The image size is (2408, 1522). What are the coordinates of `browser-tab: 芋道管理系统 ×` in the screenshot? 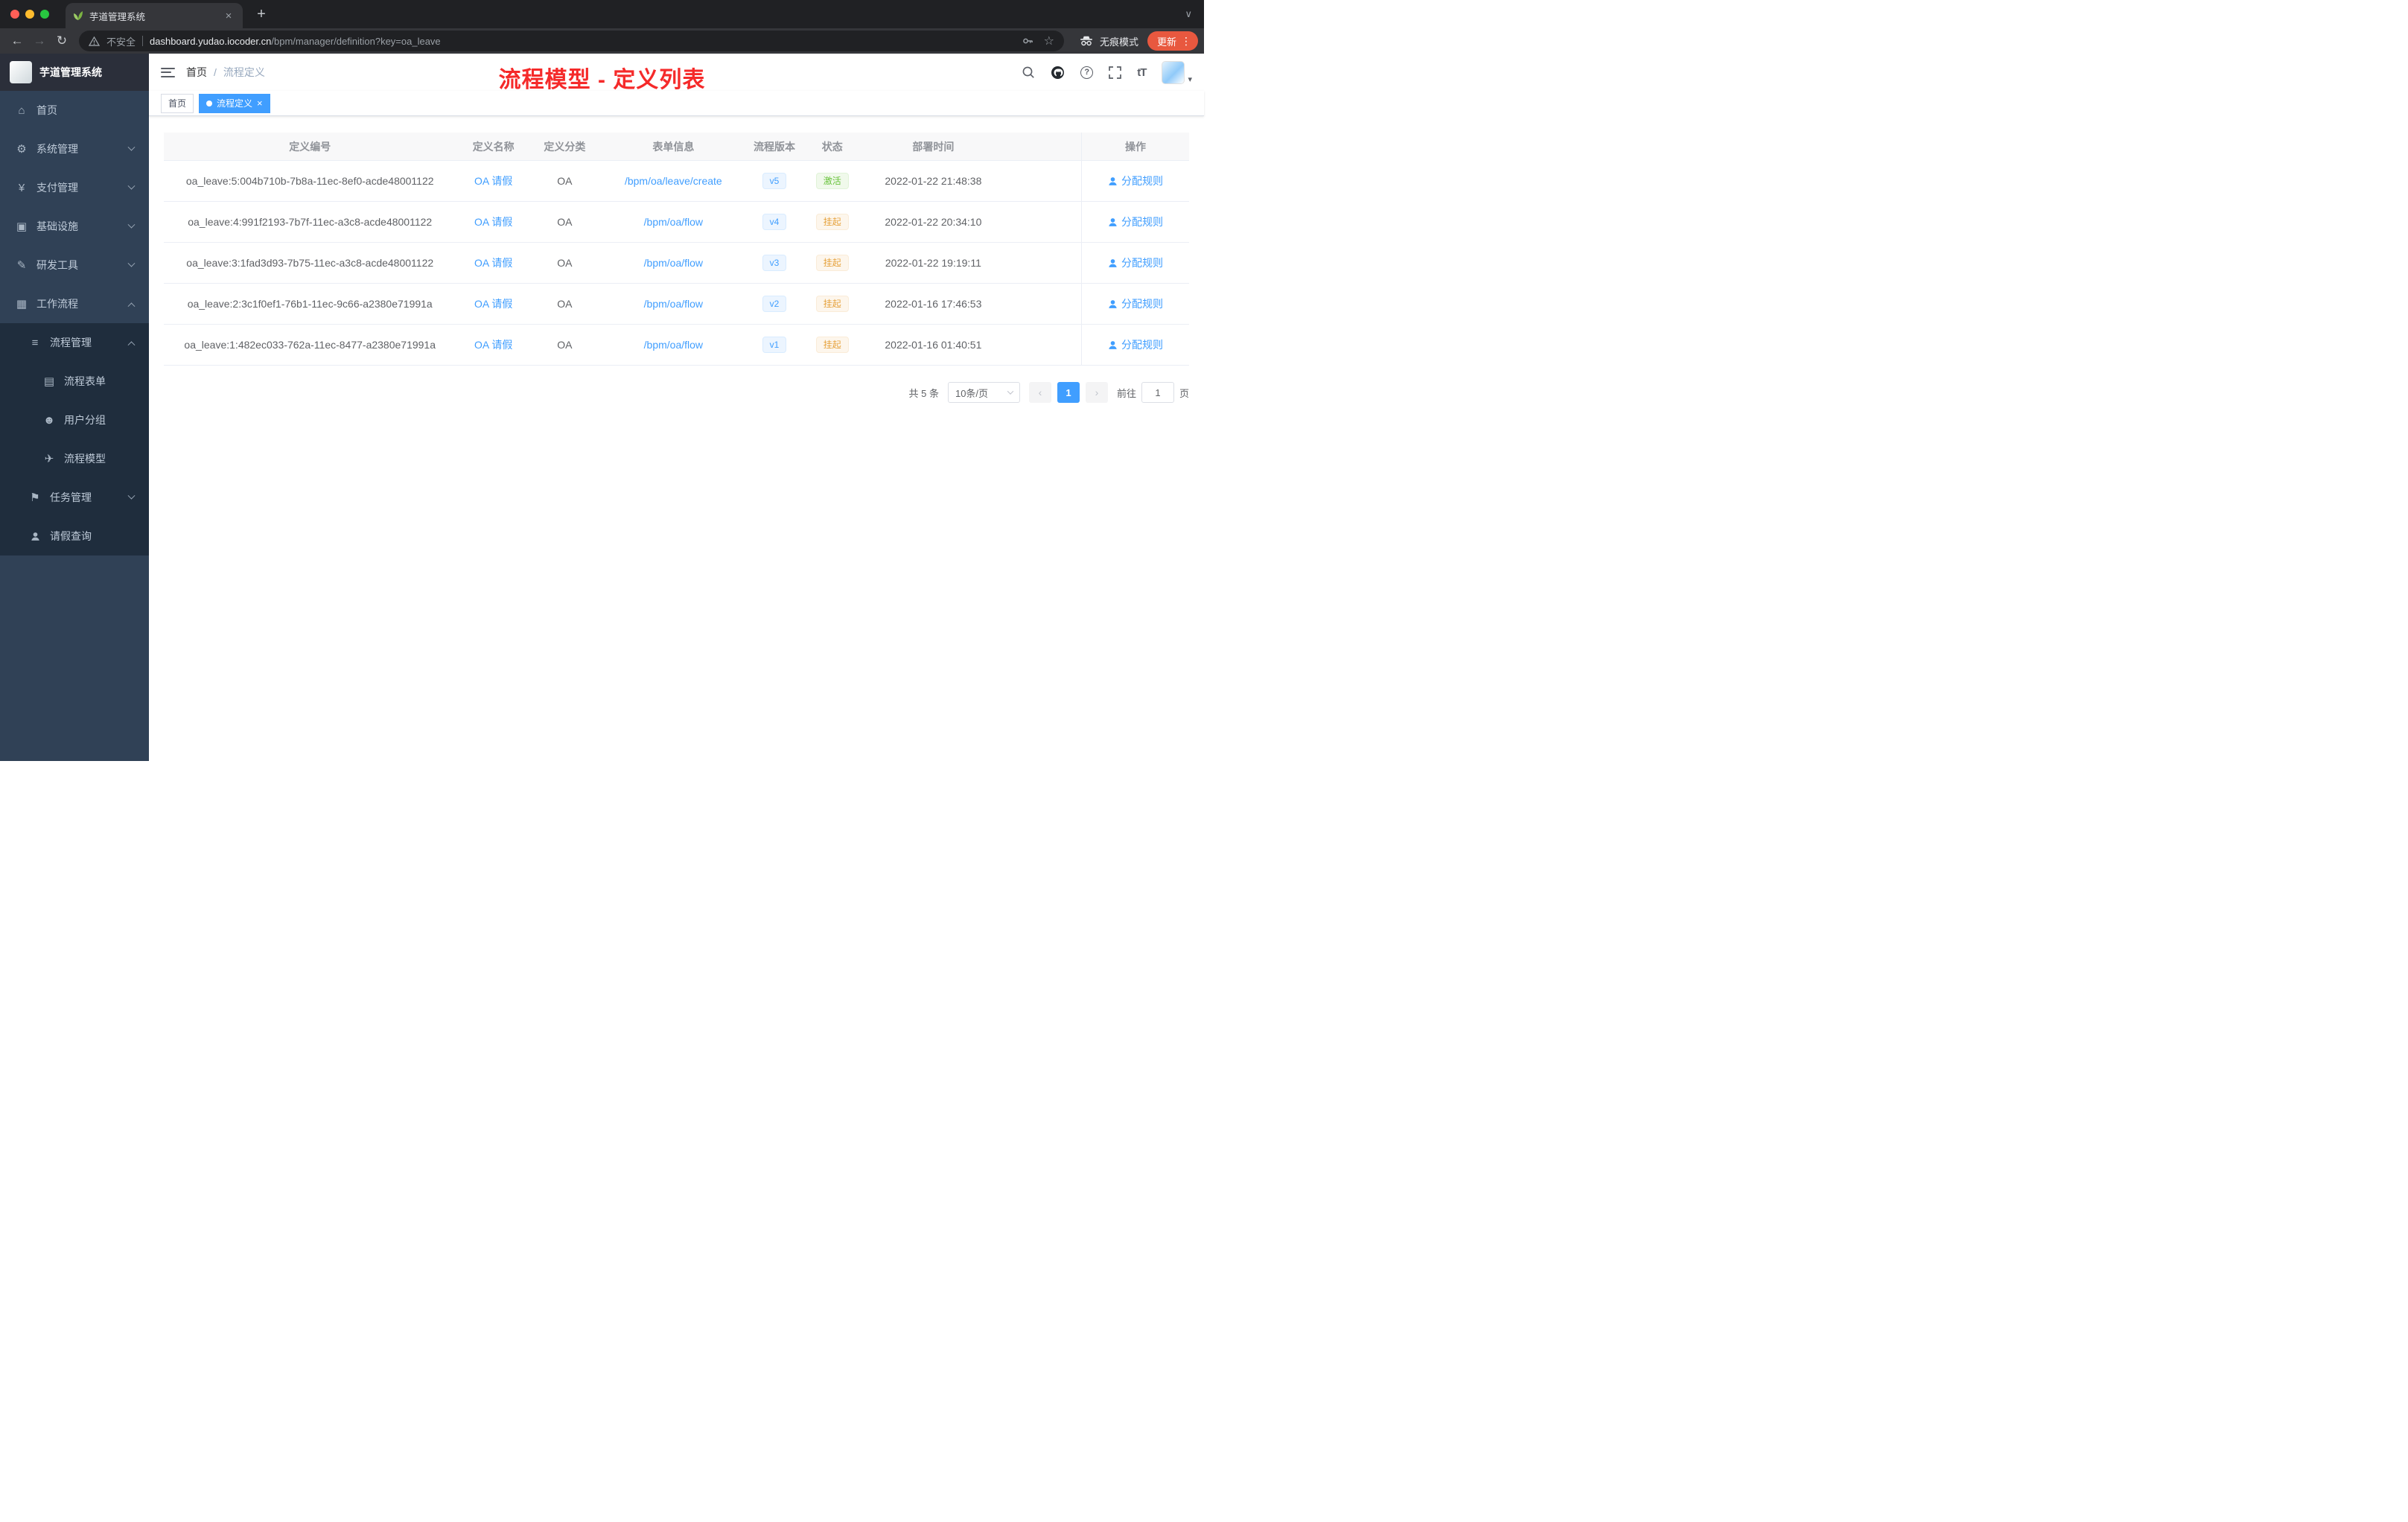 It's located at (154, 16).